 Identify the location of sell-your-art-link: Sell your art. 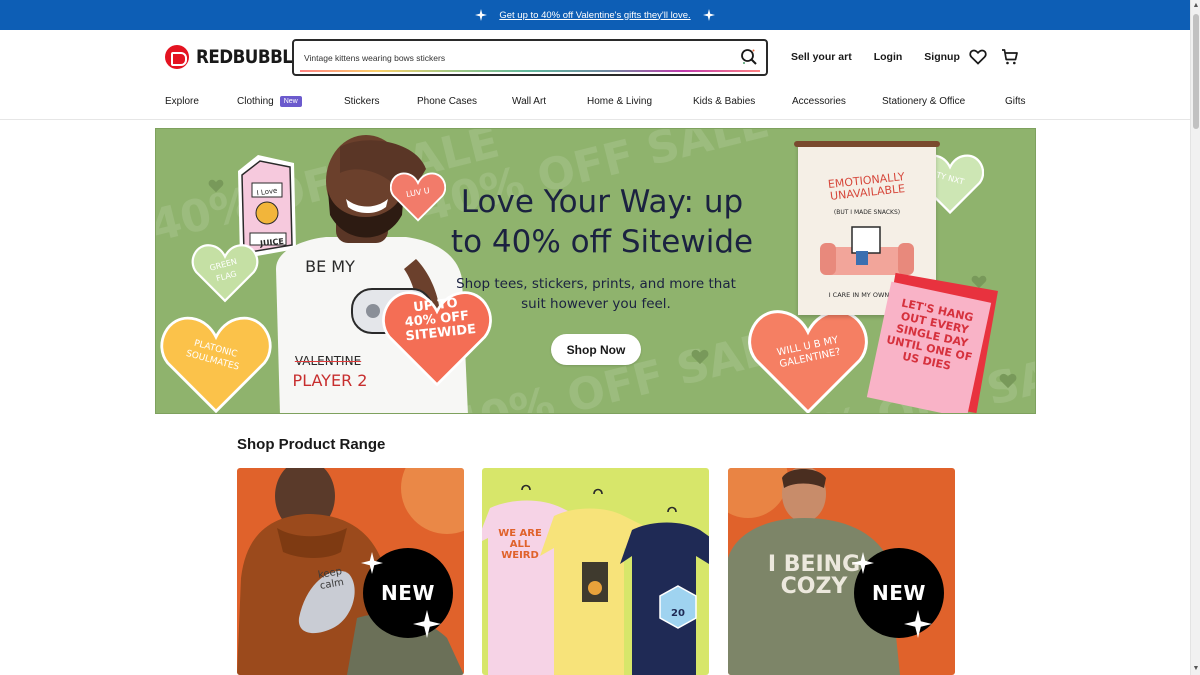
(821, 57).